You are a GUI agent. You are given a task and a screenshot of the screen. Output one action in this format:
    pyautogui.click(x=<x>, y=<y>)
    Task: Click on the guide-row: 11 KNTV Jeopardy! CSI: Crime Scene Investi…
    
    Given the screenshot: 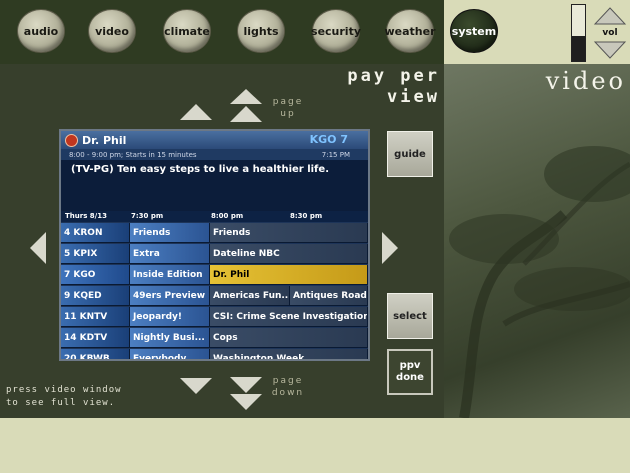 What is the action you would take?
    pyautogui.click(x=214, y=316)
    